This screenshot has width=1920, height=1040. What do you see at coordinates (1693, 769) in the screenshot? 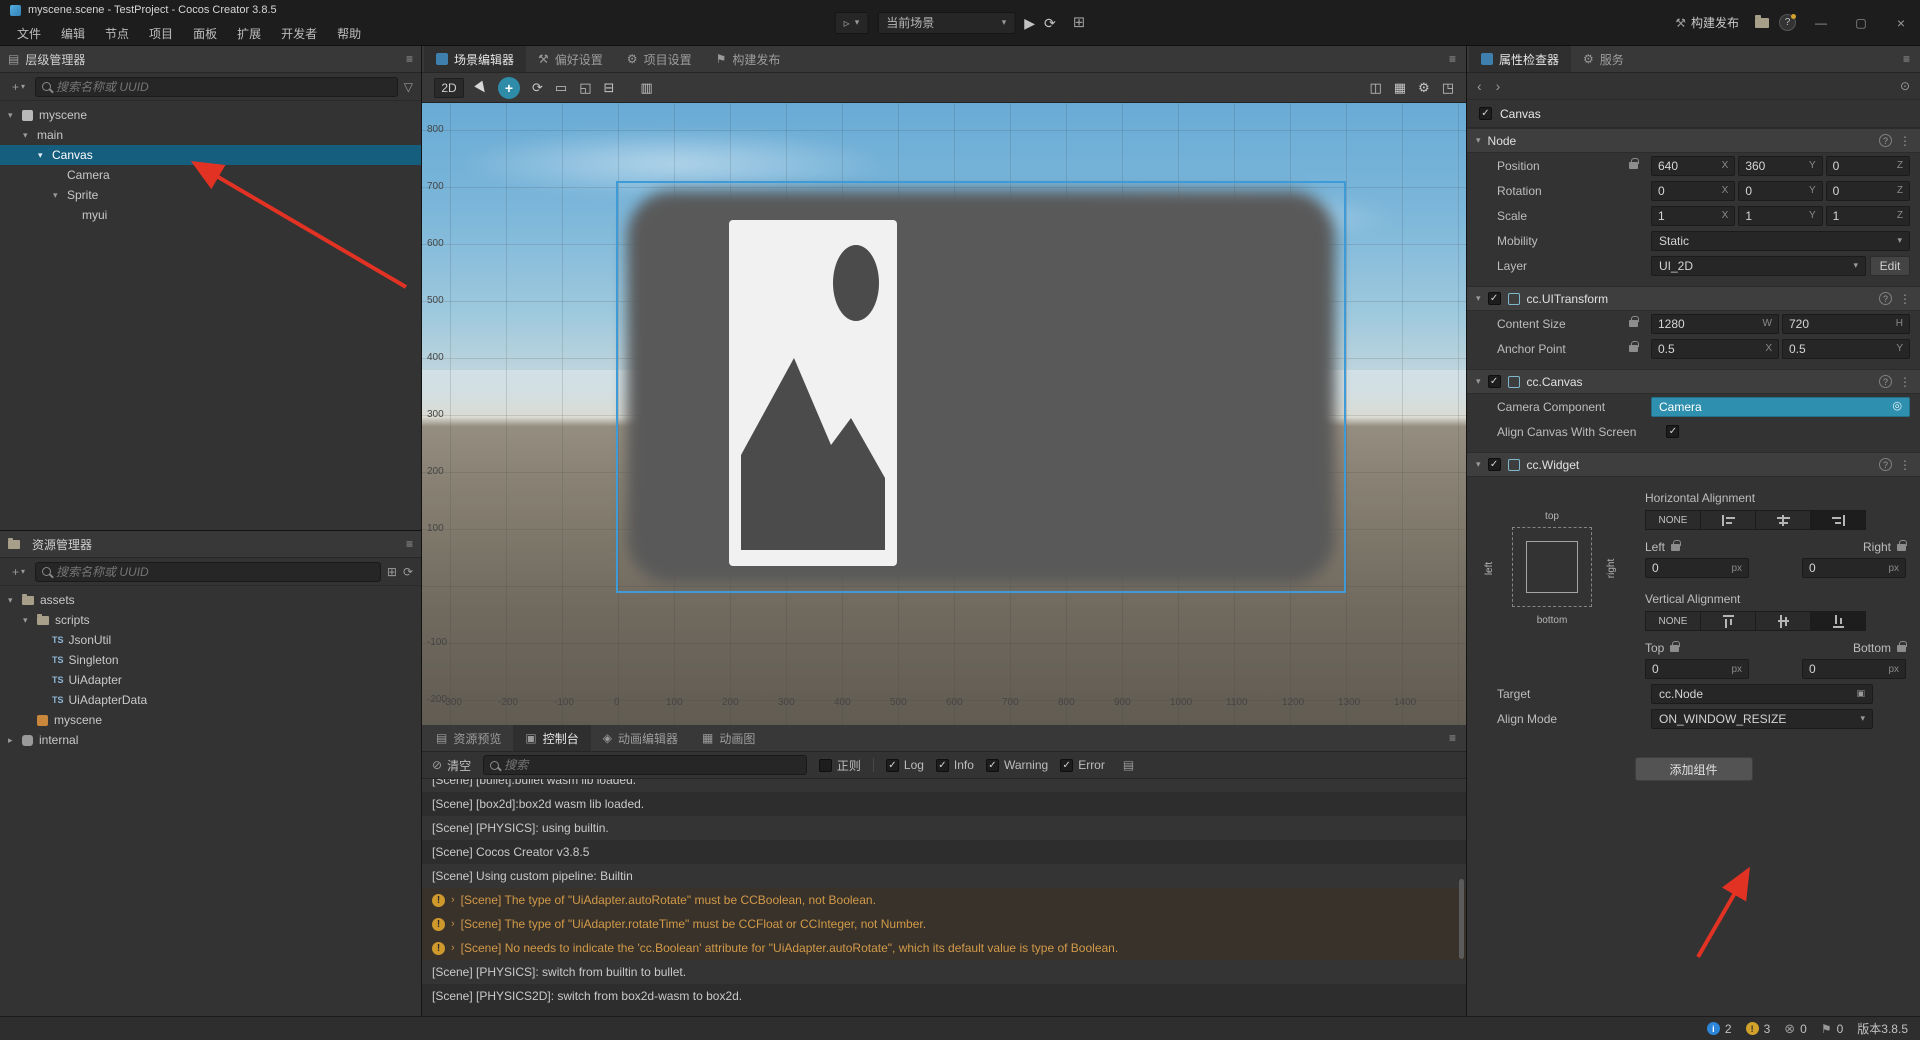
I see `add-component-button: 添加组件` at bounding box center [1693, 769].